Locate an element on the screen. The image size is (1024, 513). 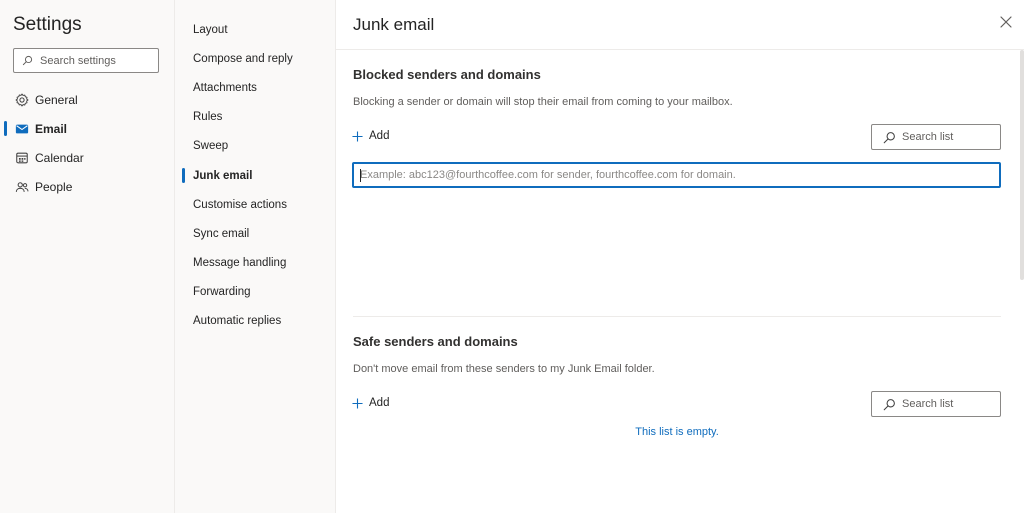
search-settings-box is located at coordinates (86, 60).